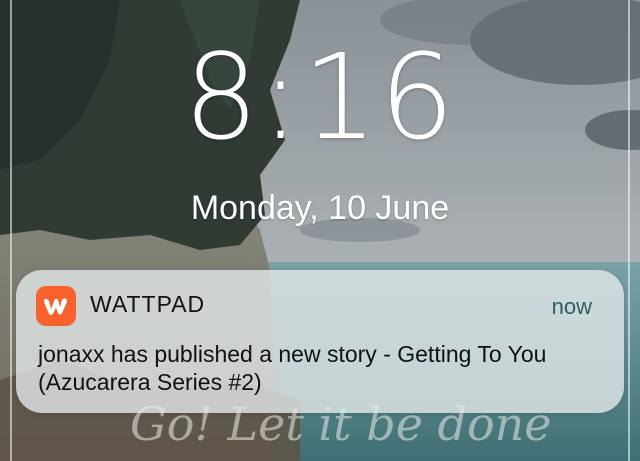  I want to click on clock-time: 8:16, so click(320, 97).